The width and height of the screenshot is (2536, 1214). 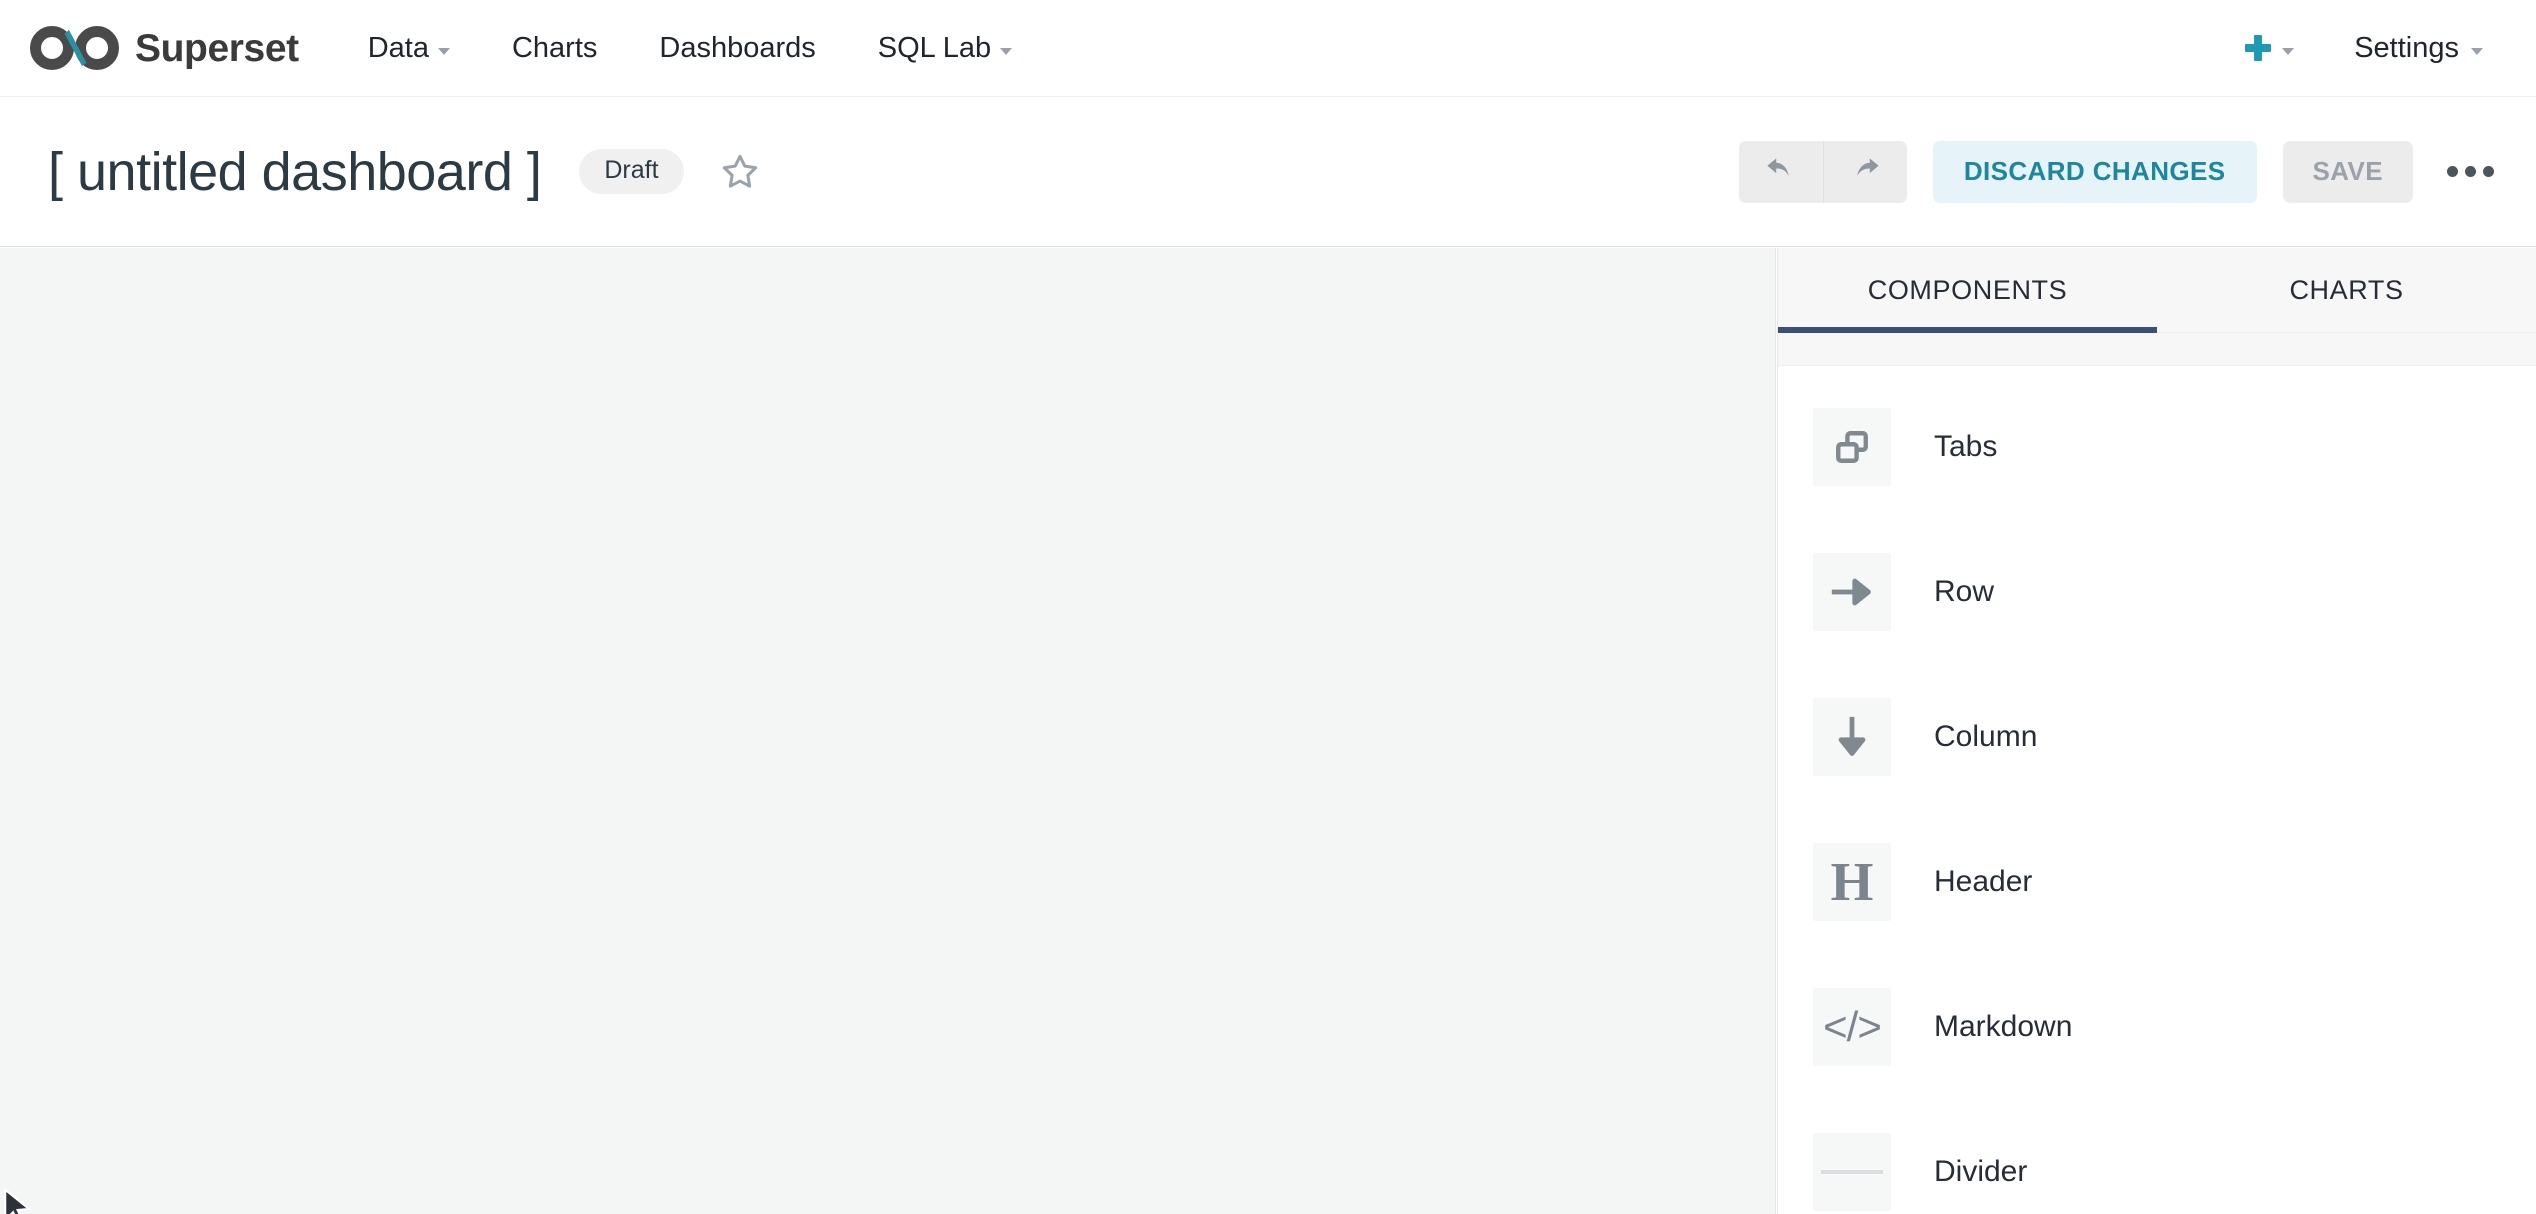 I want to click on settings-menu: Settings, so click(x=2411, y=48).